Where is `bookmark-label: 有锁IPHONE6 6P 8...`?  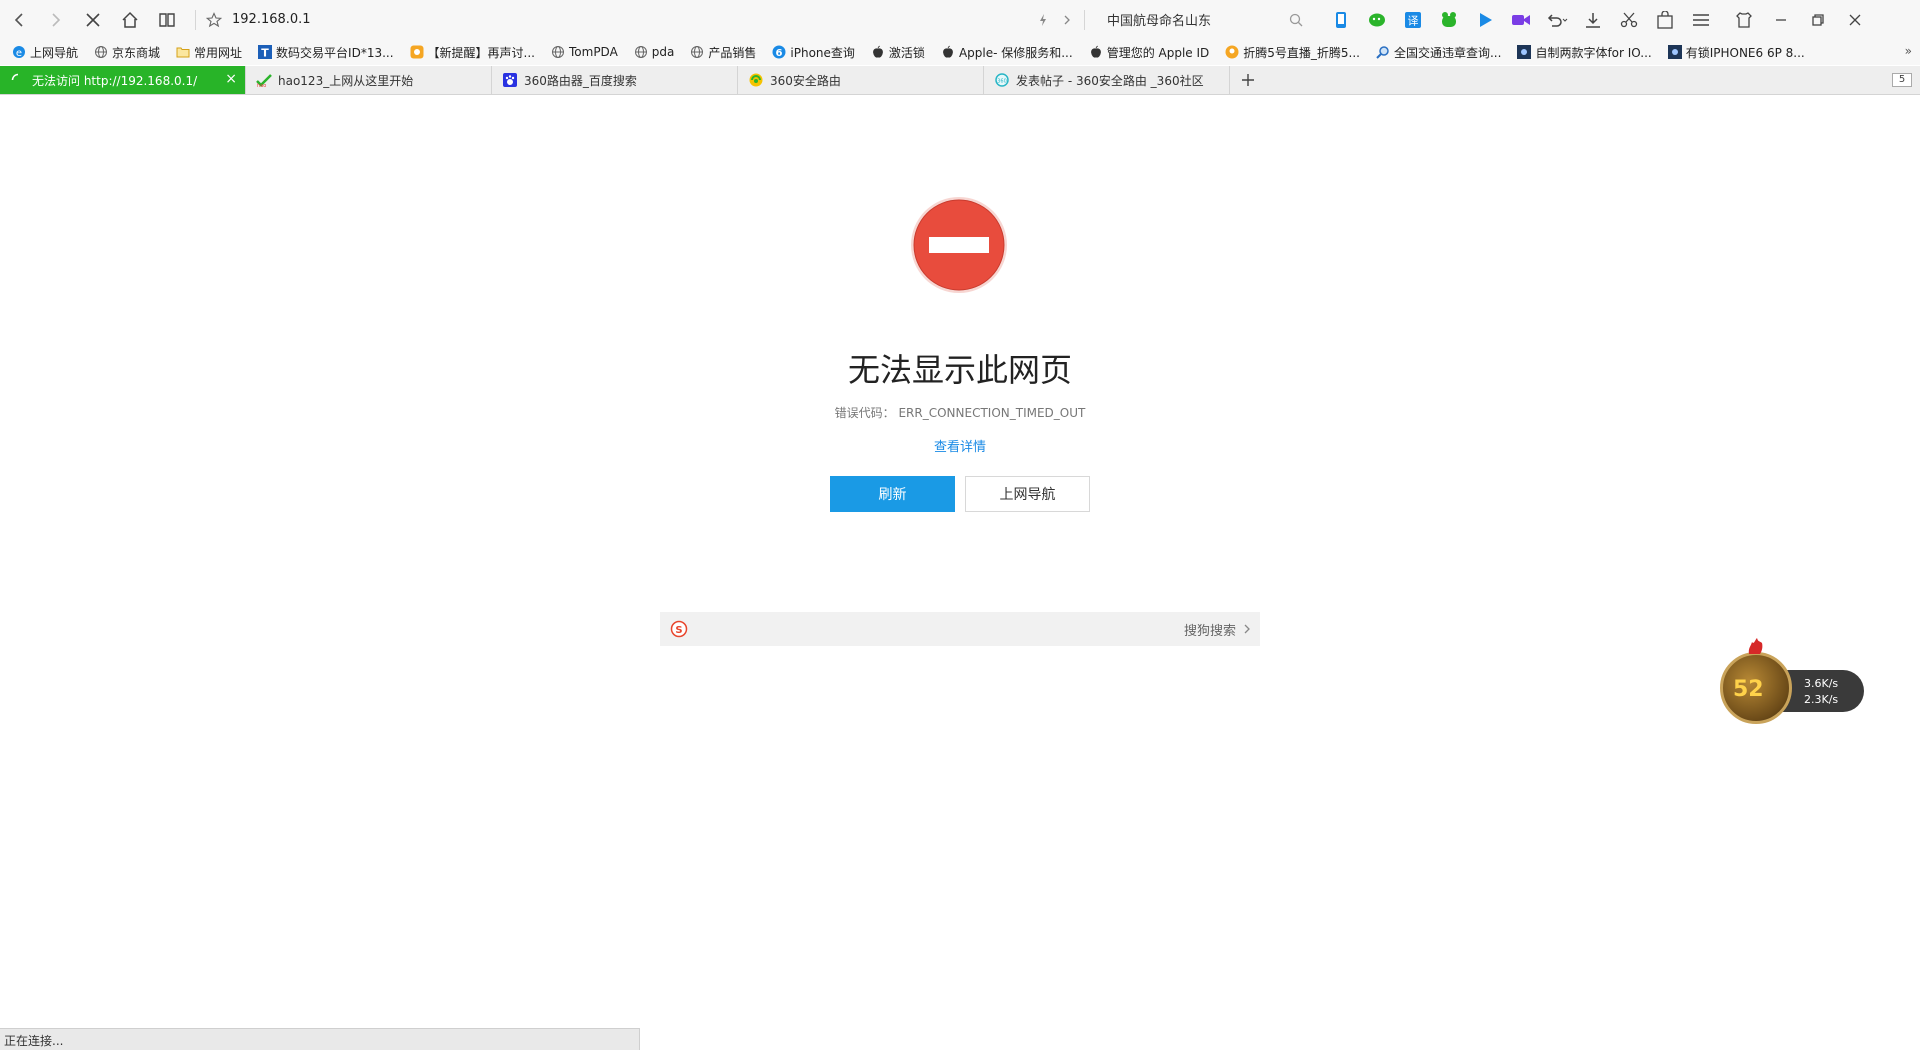 bookmark-label: 有锁IPHONE6 6P 8... is located at coordinates (1745, 52).